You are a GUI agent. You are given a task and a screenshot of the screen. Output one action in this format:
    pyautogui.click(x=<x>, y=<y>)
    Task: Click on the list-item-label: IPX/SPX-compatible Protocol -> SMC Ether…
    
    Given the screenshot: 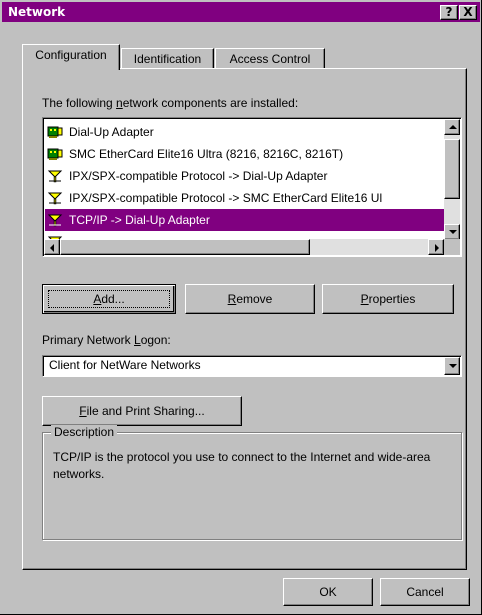 What is the action you would take?
    pyautogui.click(x=226, y=198)
    